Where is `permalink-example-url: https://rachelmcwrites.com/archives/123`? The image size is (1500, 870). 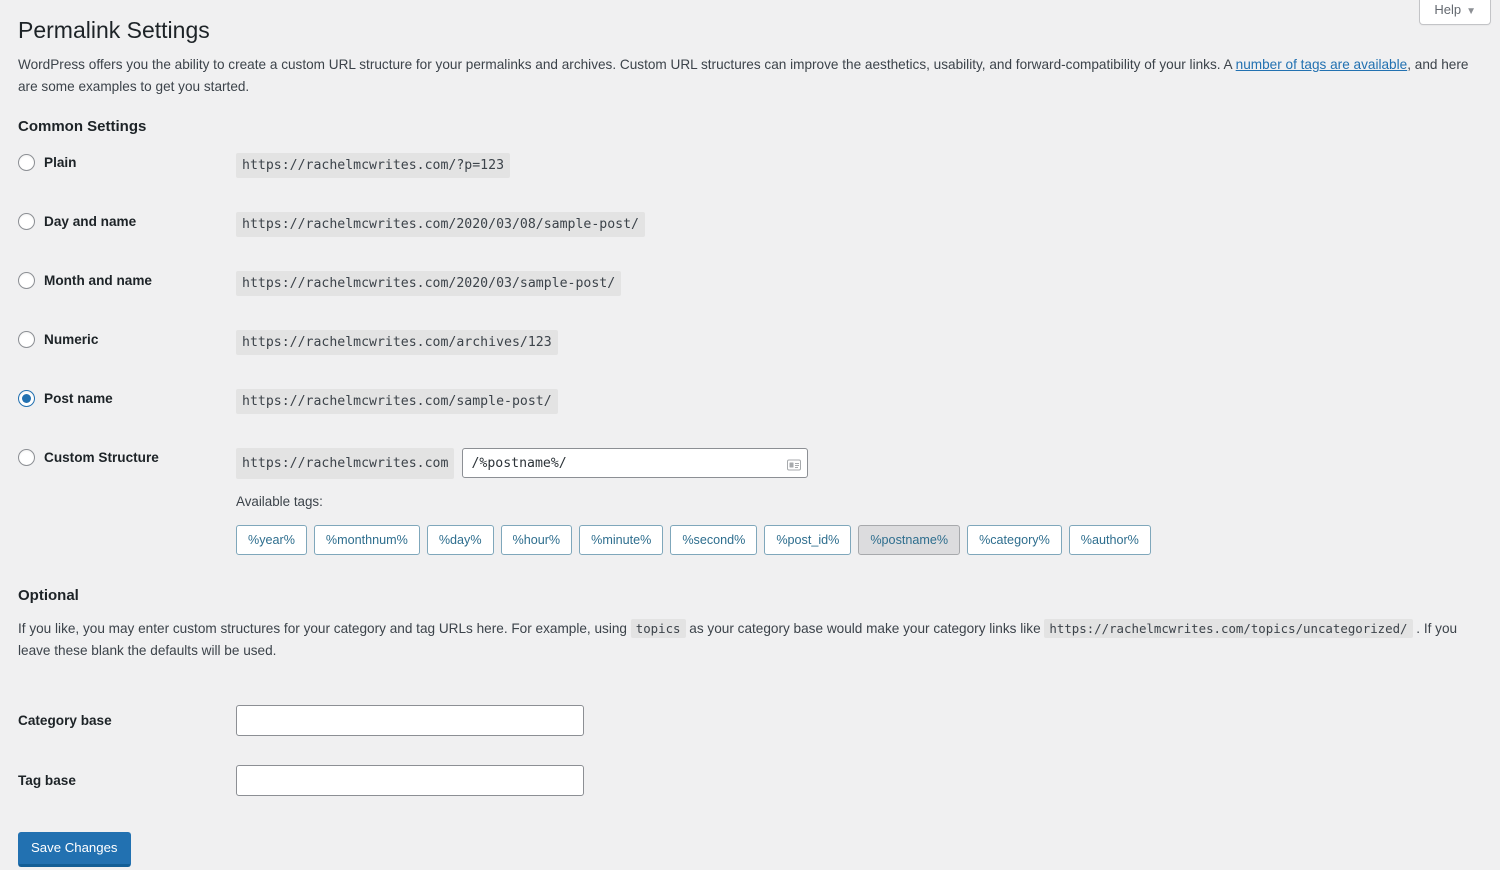
permalink-example-url: https://rachelmcwrites.com/archives/123 is located at coordinates (397, 342).